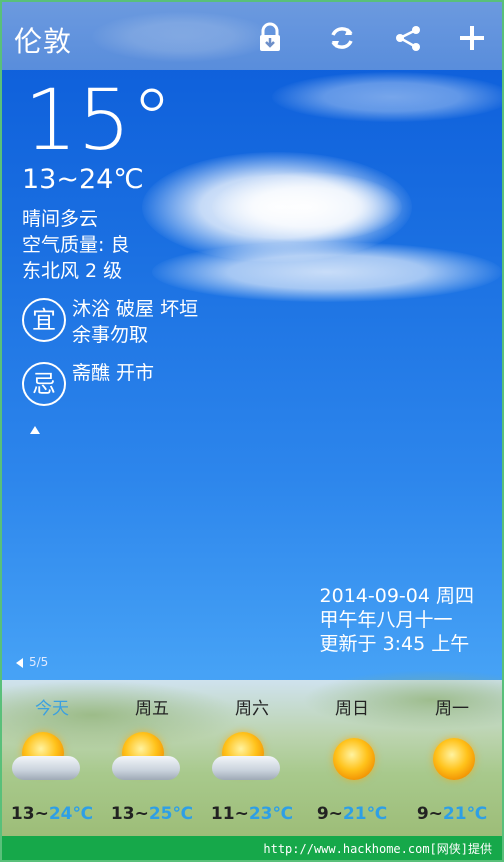  I want to click on share-icon, so click(408, 38).